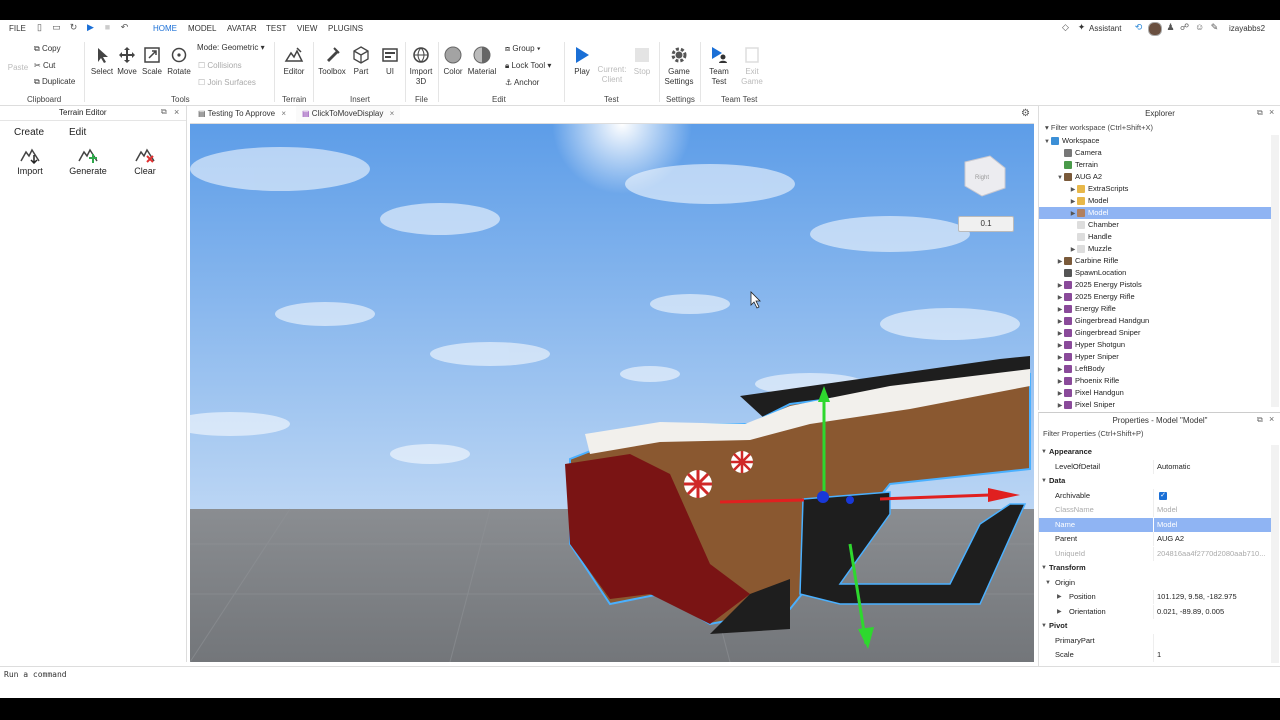 This screenshot has width=1280, height=720. Describe the element at coordinates (1093, 433) in the screenshot. I see `properties-filter-input: Filter Properties (Ctrl+Shift+P)` at that location.